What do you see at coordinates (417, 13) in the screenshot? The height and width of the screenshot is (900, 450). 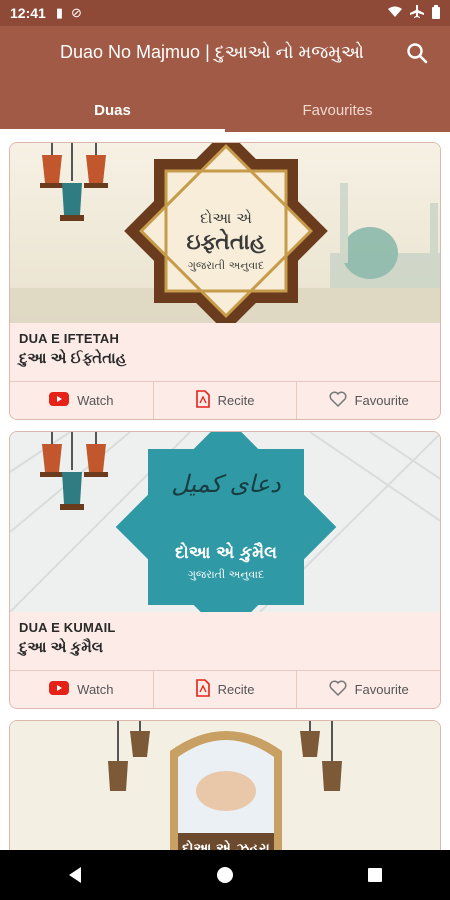 I see `airplane-icon` at bounding box center [417, 13].